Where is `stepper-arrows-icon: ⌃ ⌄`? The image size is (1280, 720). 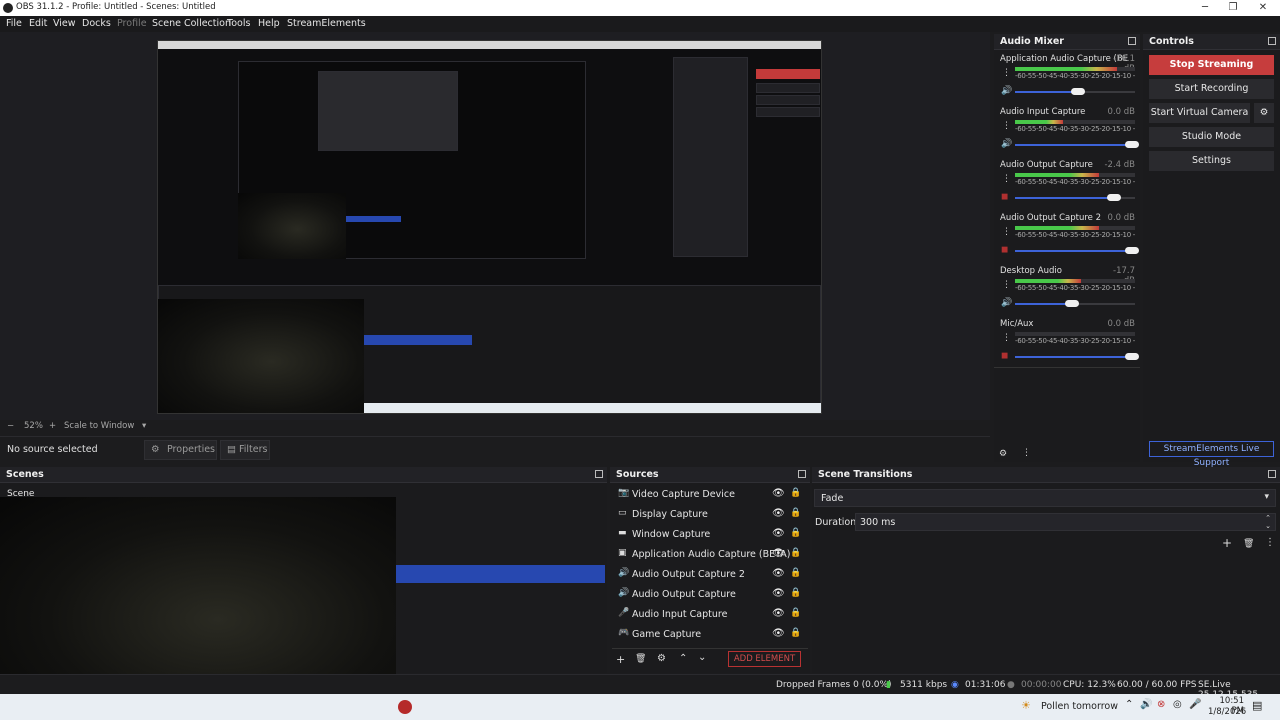
stepper-arrows-icon: ⌃ ⌄ is located at coordinates (1268, 522).